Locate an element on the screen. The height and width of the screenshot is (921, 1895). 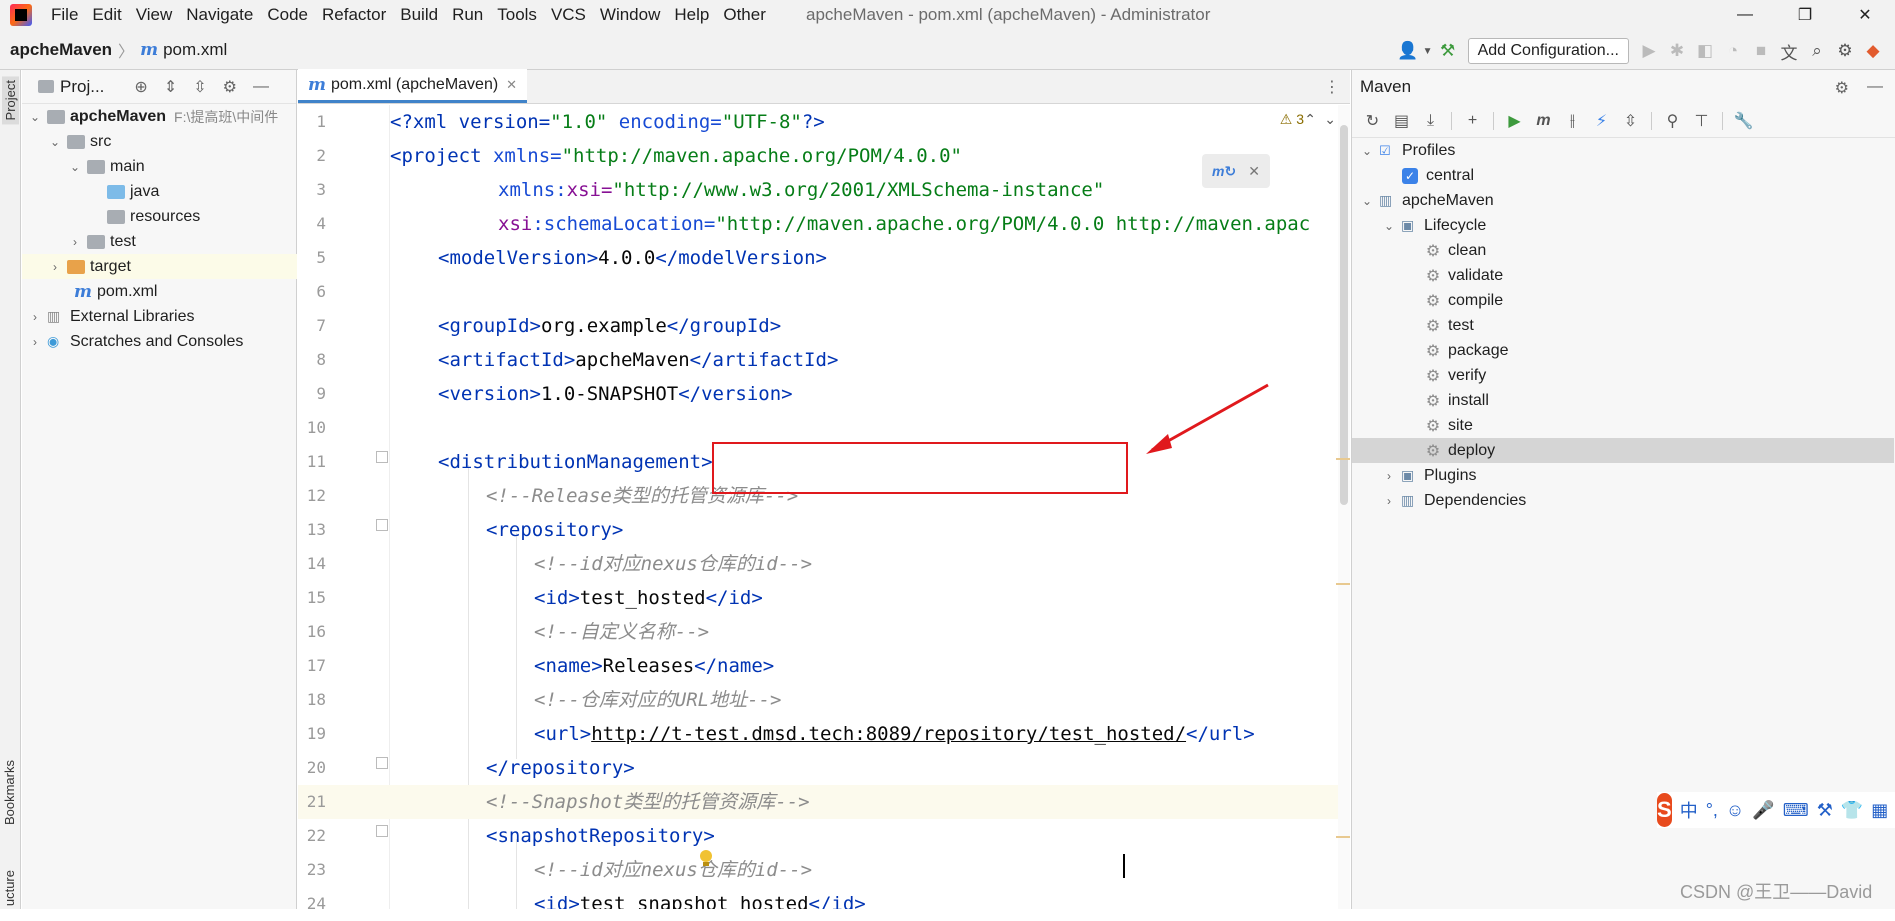
lifecycle-package: ⚙ package is located at coordinates (1623, 350).